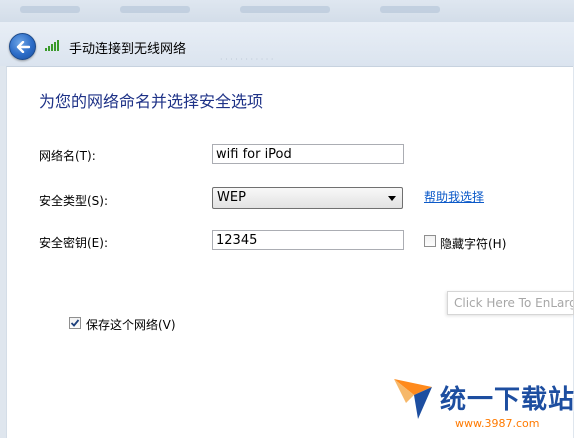 The height and width of the screenshot is (438, 574). I want to click on save-network-label: 保存这个网络(V), so click(131, 325).